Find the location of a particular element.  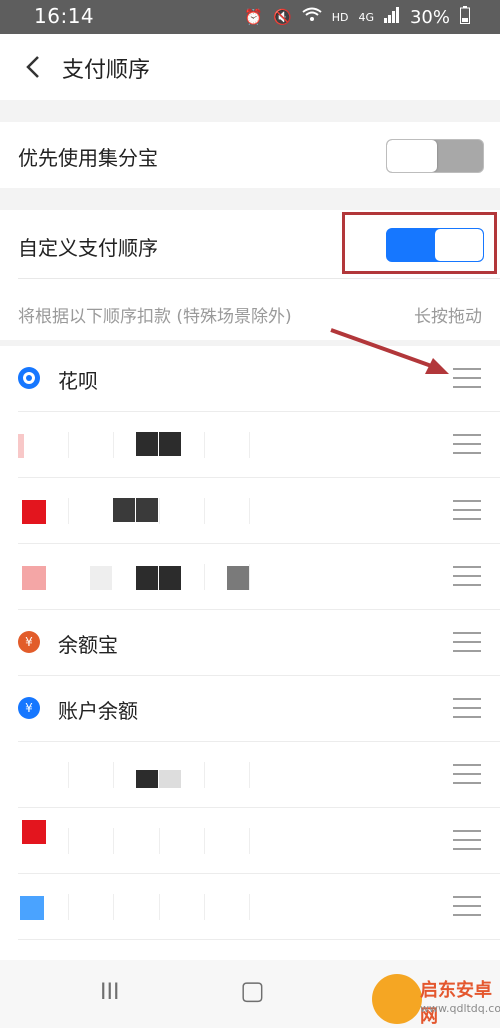

hd-label: HD is located at coordinates (340, 17).